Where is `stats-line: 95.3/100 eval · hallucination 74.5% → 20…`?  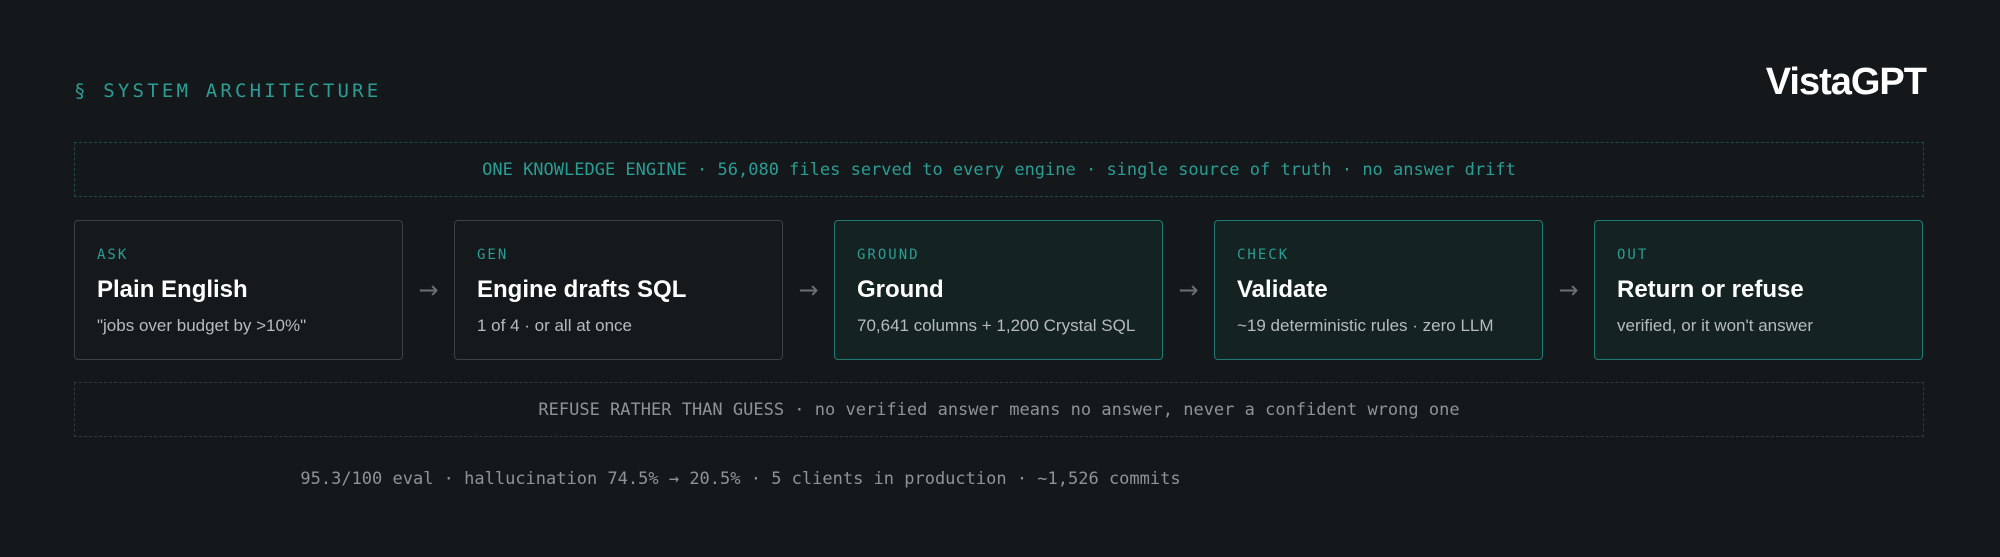
stats-line: 95.3/100 eval · hallucination 74.5% → 20… is located at coordinates (740, 479).